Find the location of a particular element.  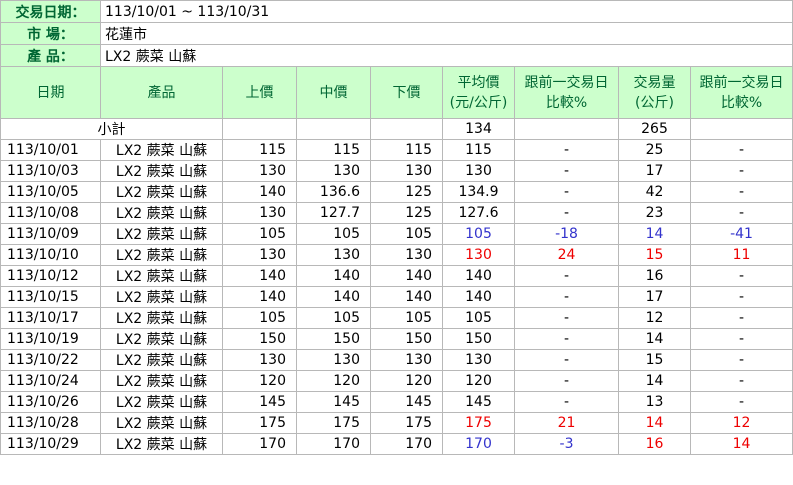

cell-lower-price: 170 is located at coordinates (406, 444).